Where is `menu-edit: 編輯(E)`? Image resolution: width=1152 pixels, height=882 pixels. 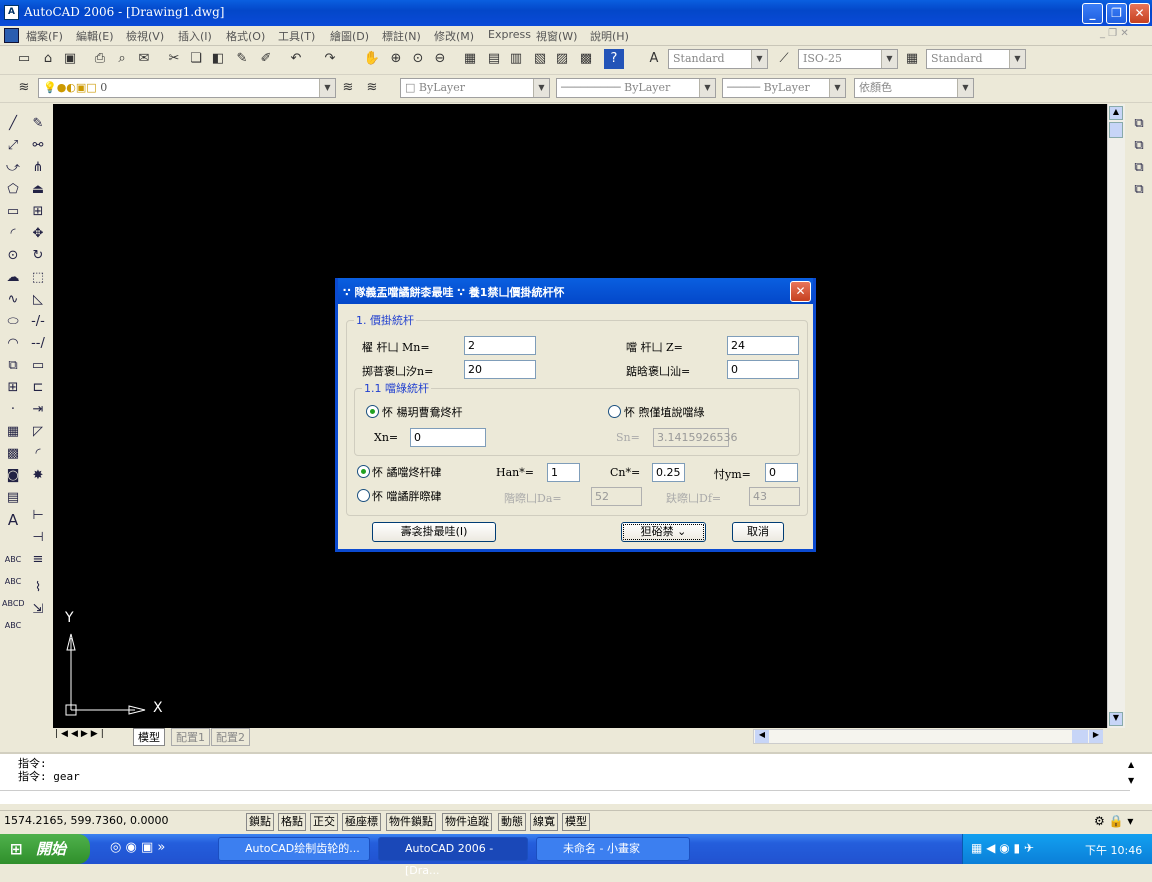
menu-edit: 編輯(E) is located at coordinates (95, 36).